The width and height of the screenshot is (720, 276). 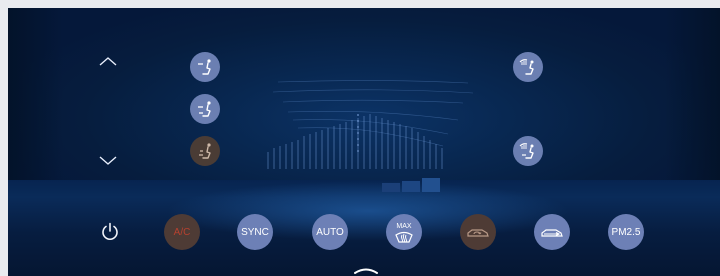 I want to click on vent-mode-feet-button, so click(x=205, y=151).